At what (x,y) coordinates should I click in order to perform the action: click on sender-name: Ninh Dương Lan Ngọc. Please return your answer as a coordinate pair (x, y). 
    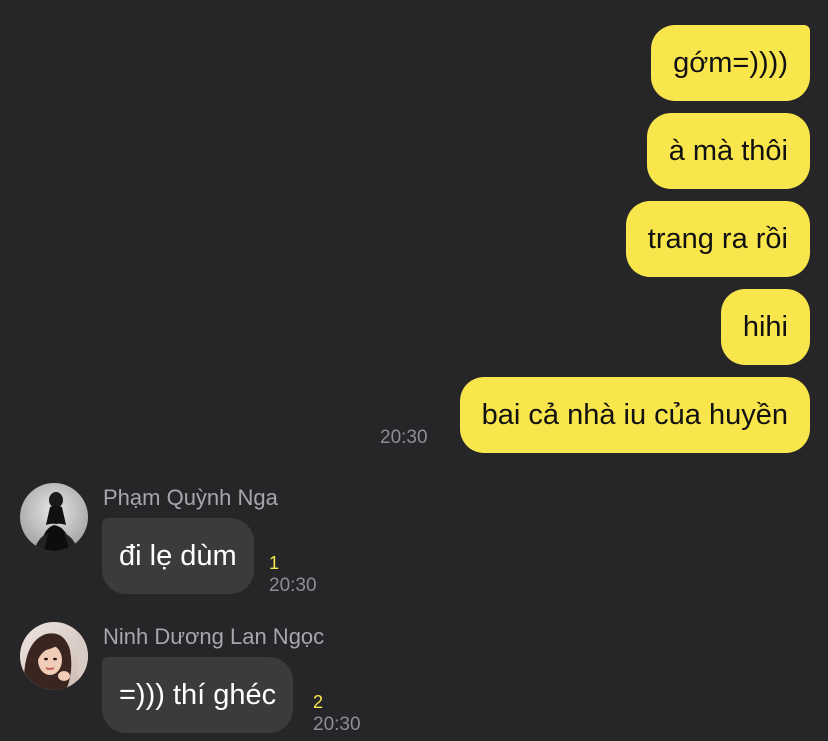
    Looking at the image, I should click on (214, 636).